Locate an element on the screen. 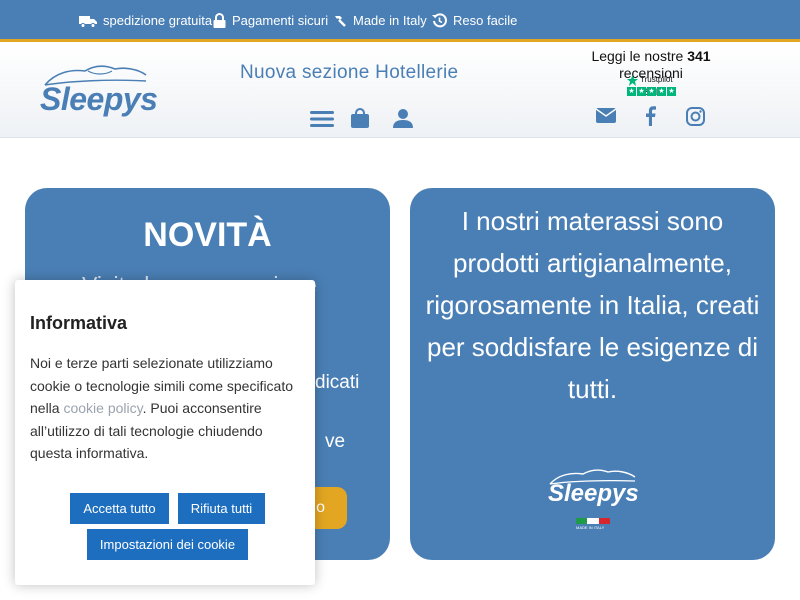 The width and height of the screenshot is (800, 600). trustpilot-star-icon is located at coordinates (632, 80).